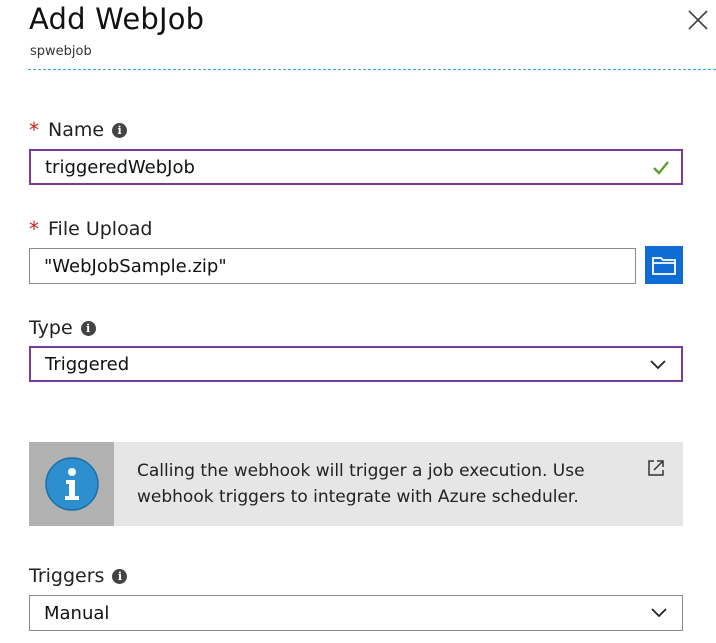 The image size is (716, 643). I want to click on folder-icon, so click(664, 266).